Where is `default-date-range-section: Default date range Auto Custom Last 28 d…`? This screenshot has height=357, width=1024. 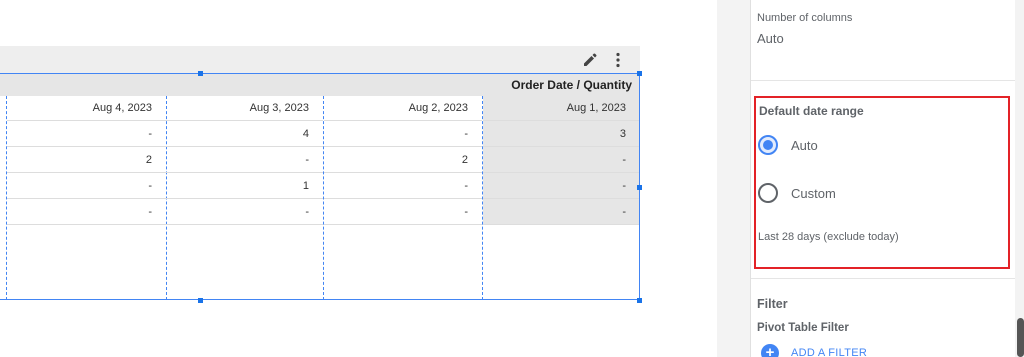 default-date-range-section: Default date range Auto Custom Last 28 d… is located at coordinates (882, 182).